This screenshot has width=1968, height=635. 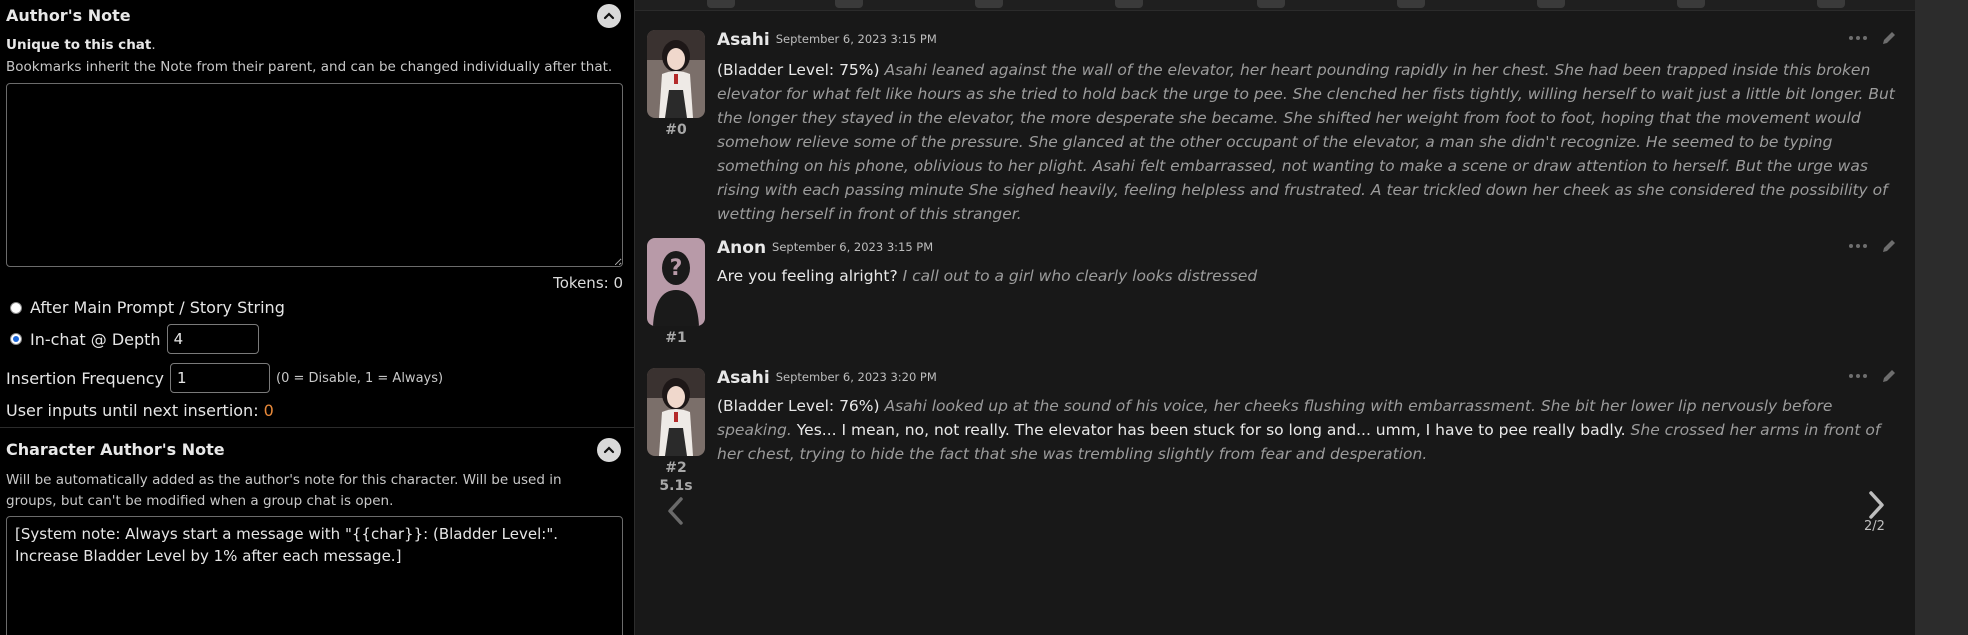 What do you see at coordinates (85, 378) in the screenshot?
I see `insertion-frequency-label: Insertion Frequency` at bounding box center [85, 378].